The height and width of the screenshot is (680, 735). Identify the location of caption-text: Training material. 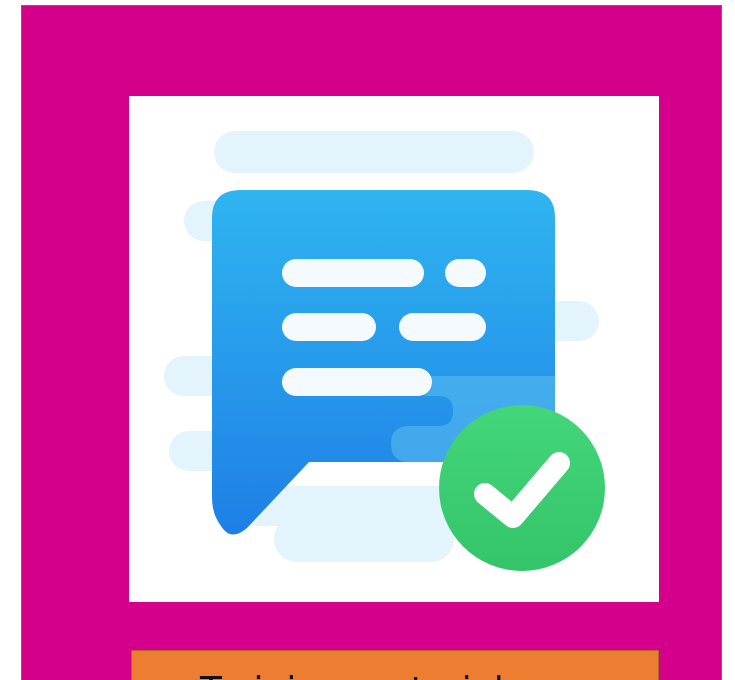
(352, 675).